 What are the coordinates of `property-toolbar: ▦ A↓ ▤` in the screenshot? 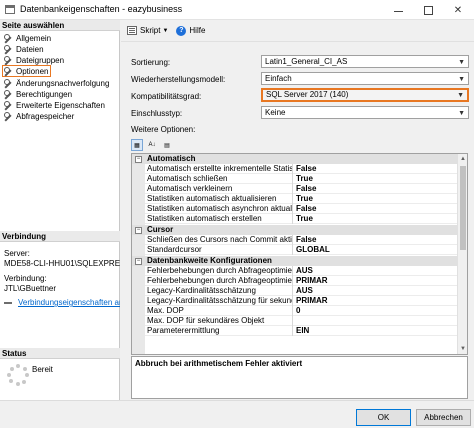 It's located at (153, 145).